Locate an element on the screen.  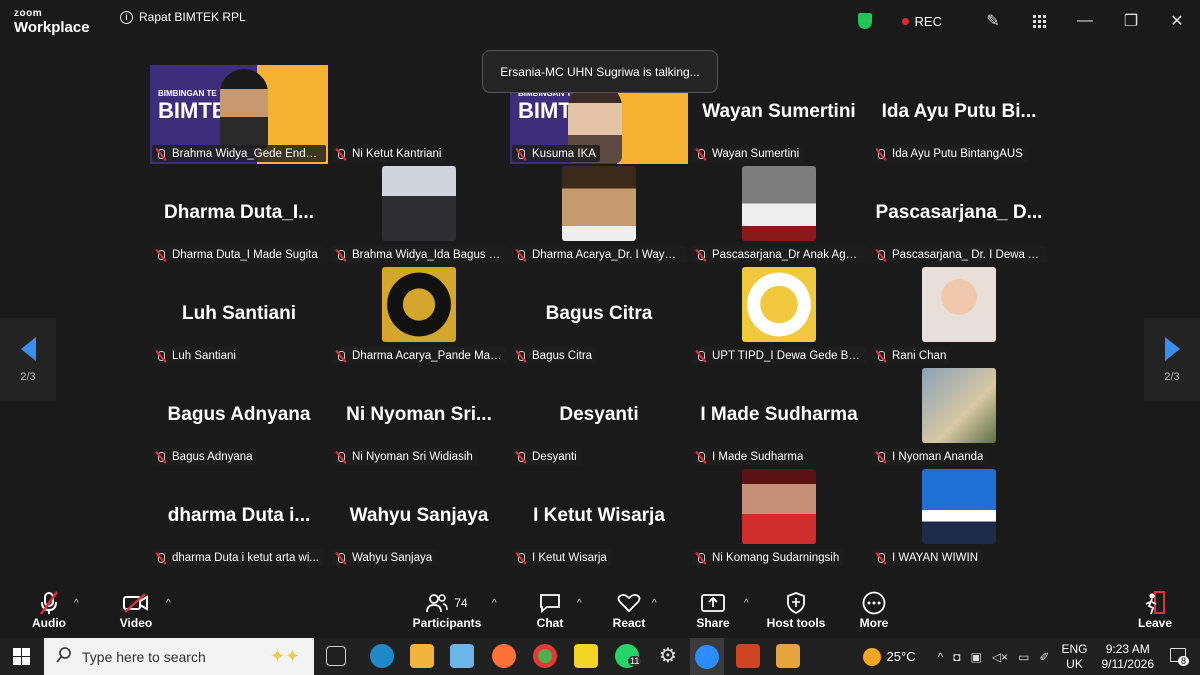
host-tools-label: Host tools is located at coordinates (796, 623).